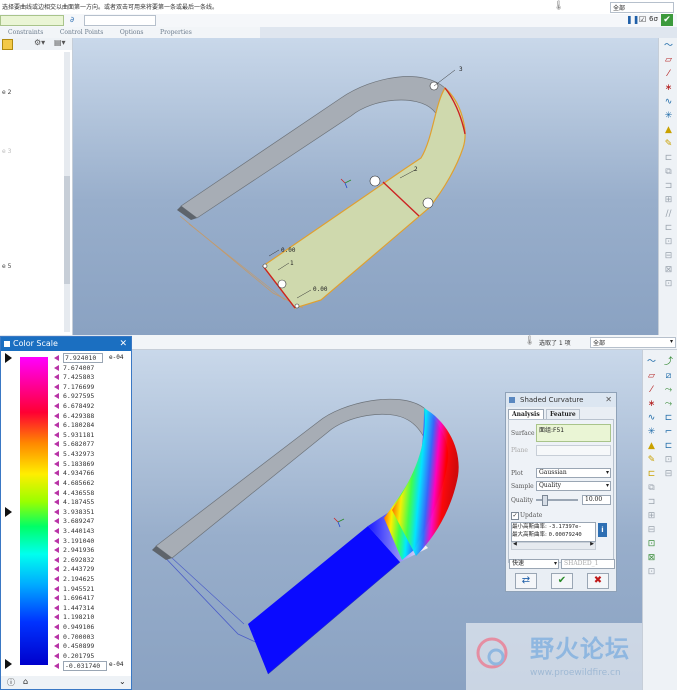 The width and height of the screenshot is (677, 690). What do you see at coordinates (25, 32) in the screenshot?
I see `tab-constraints: Constraints` at bounding box center [25, 32].